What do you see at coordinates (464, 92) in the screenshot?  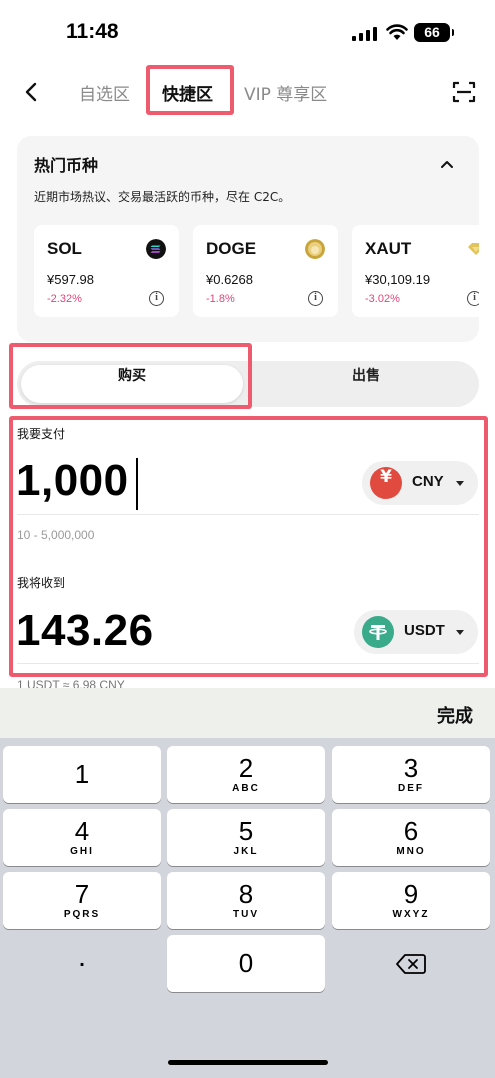 I see `scan-icon` at bounding box center [464, 92].